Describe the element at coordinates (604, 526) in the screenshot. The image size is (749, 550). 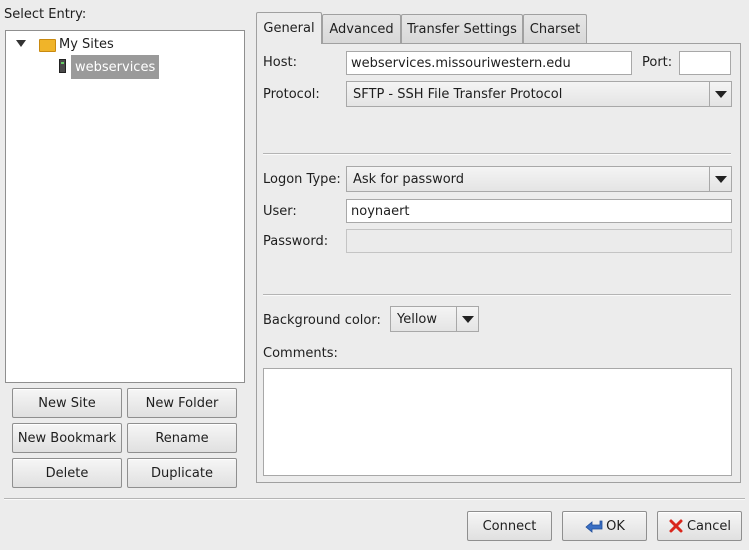
I see `ok-button: OK` at that location.